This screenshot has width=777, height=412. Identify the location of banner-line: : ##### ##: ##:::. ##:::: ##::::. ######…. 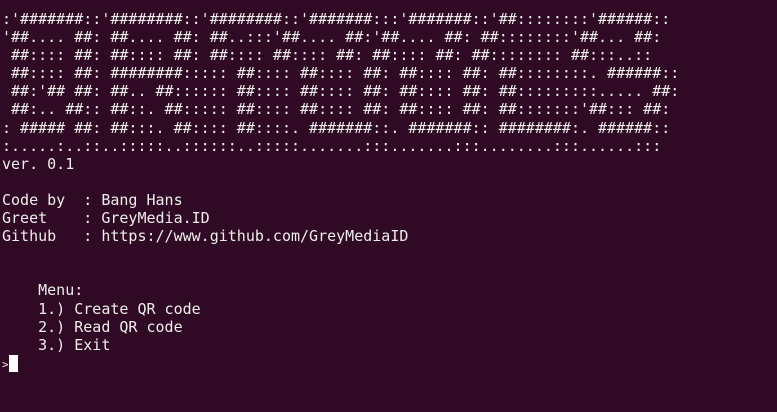
(336, 127).